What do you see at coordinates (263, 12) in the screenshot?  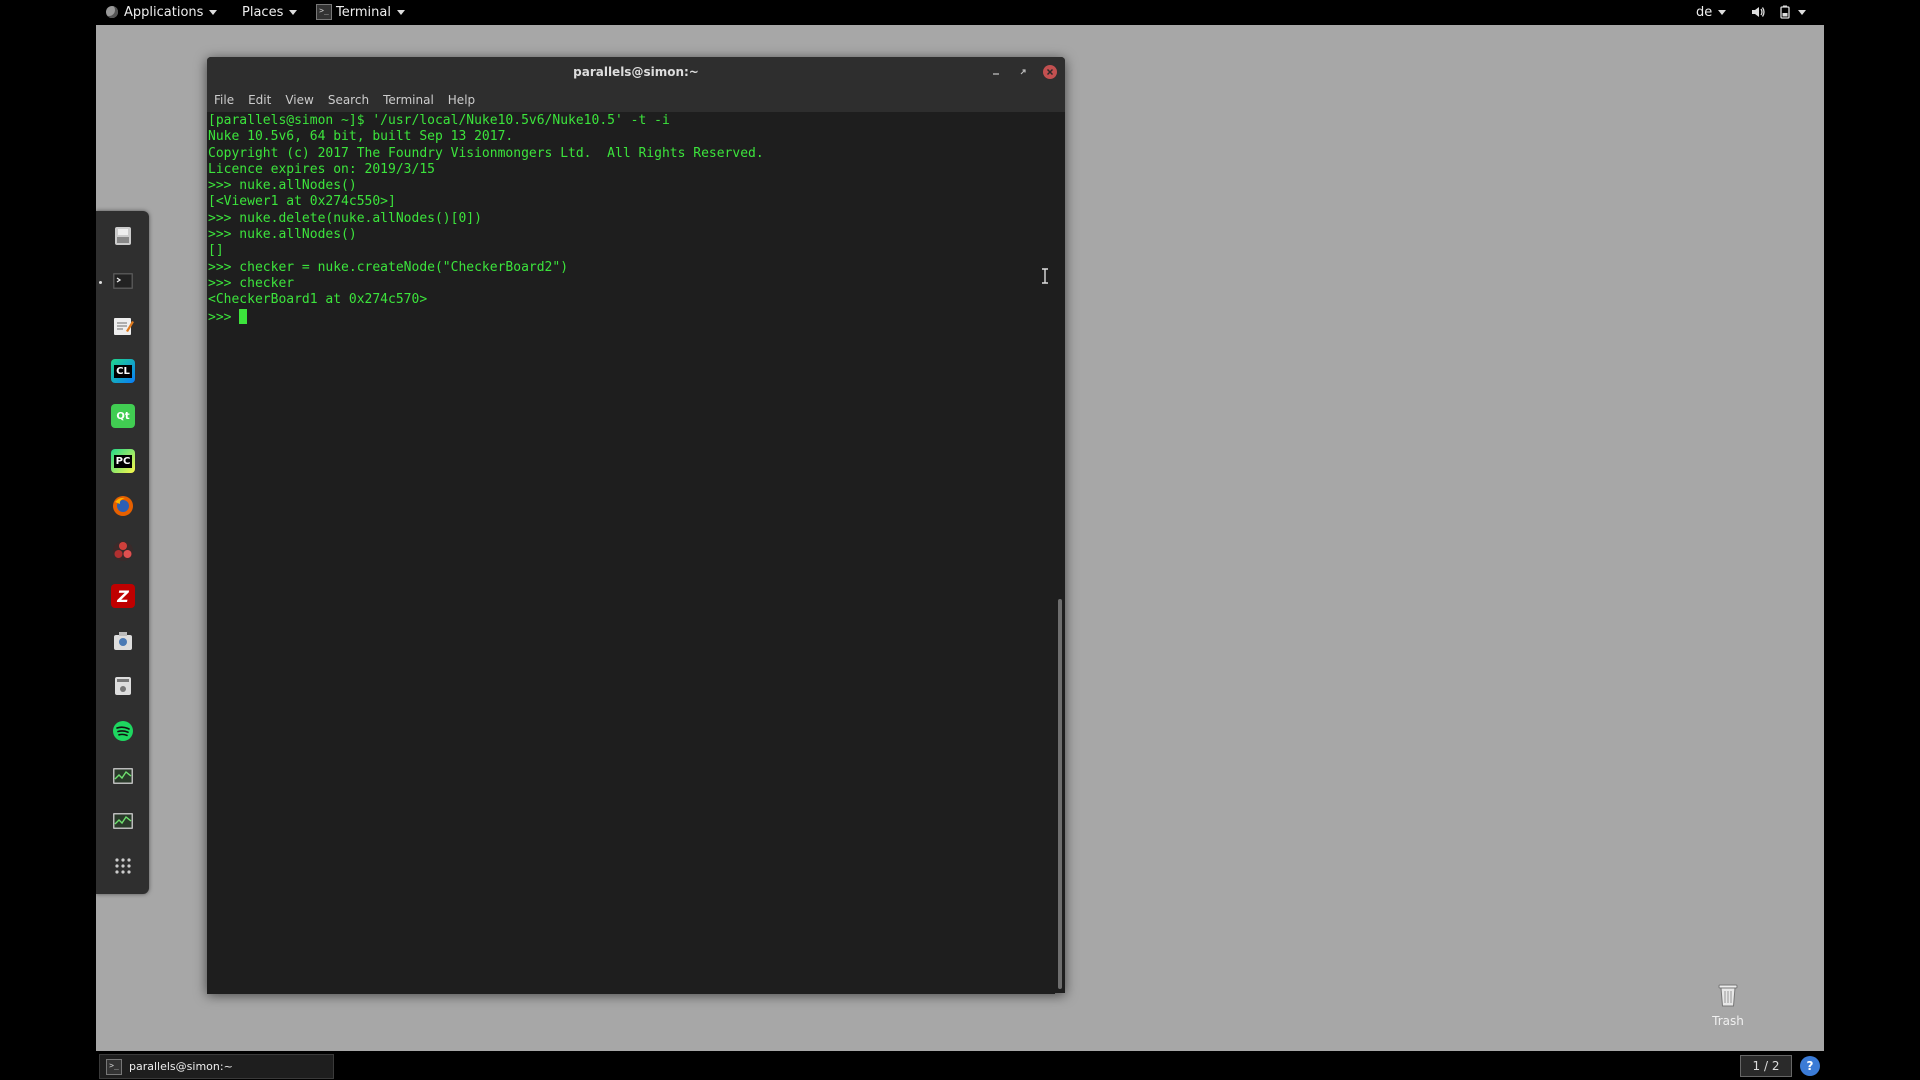 I see `places-label: Places` at bounding box center [263, 12].